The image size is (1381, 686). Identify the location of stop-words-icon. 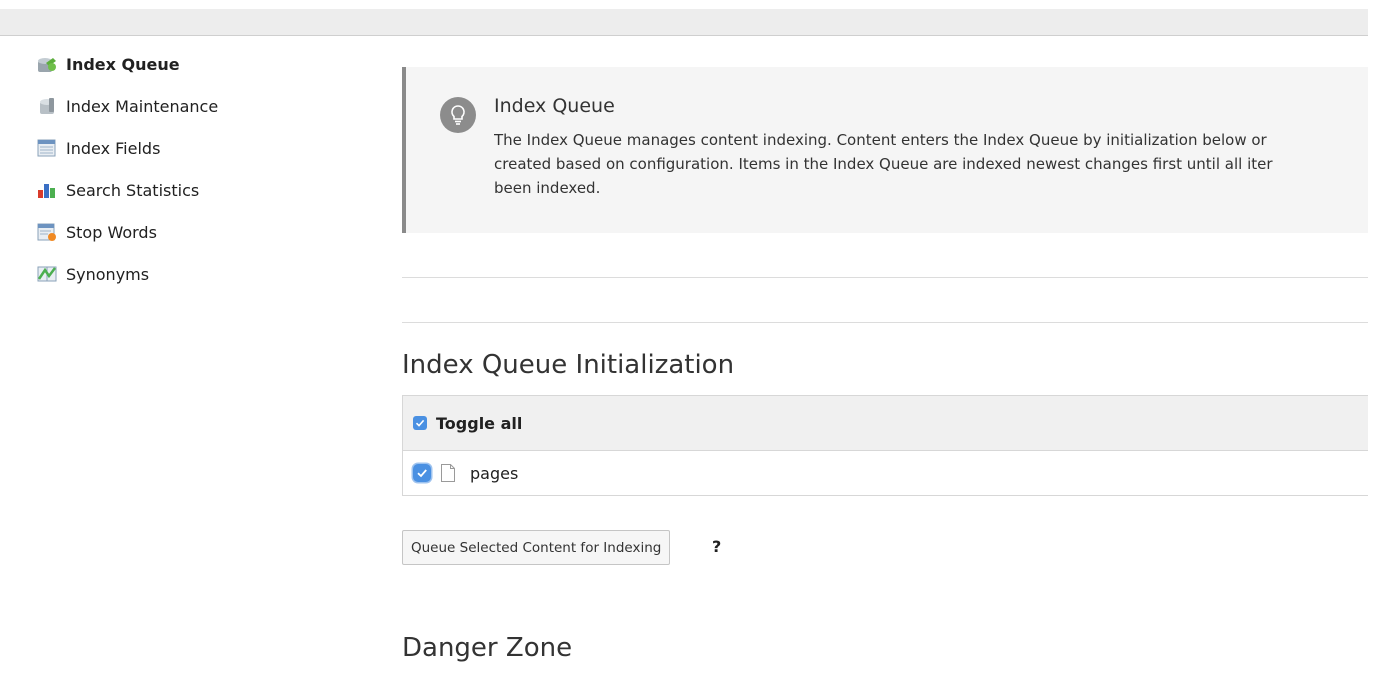
(47, 232).